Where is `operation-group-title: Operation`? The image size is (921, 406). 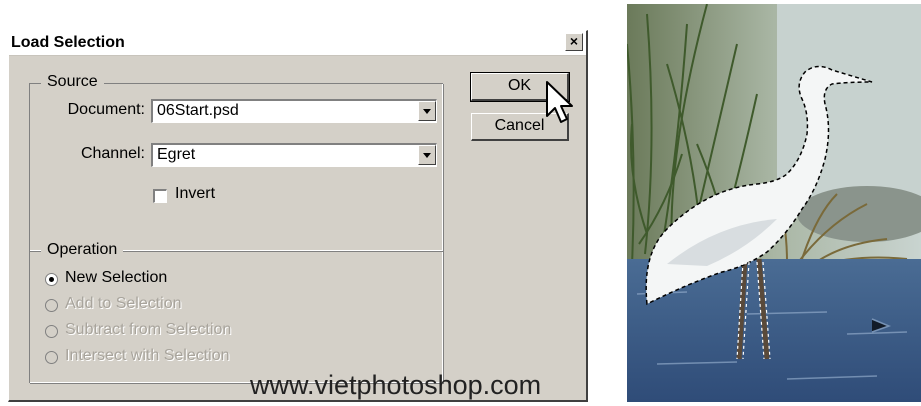 operation-group-title: Operation is located at coordinates (82, 250).